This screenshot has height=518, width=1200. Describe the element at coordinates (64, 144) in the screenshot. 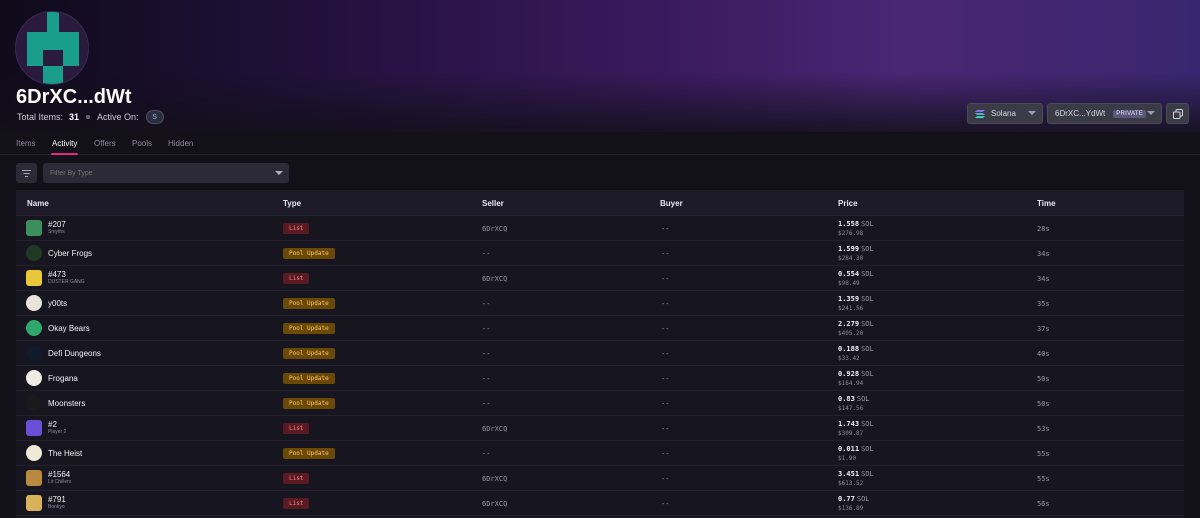

I see `tab-activity: Activity` at that location.